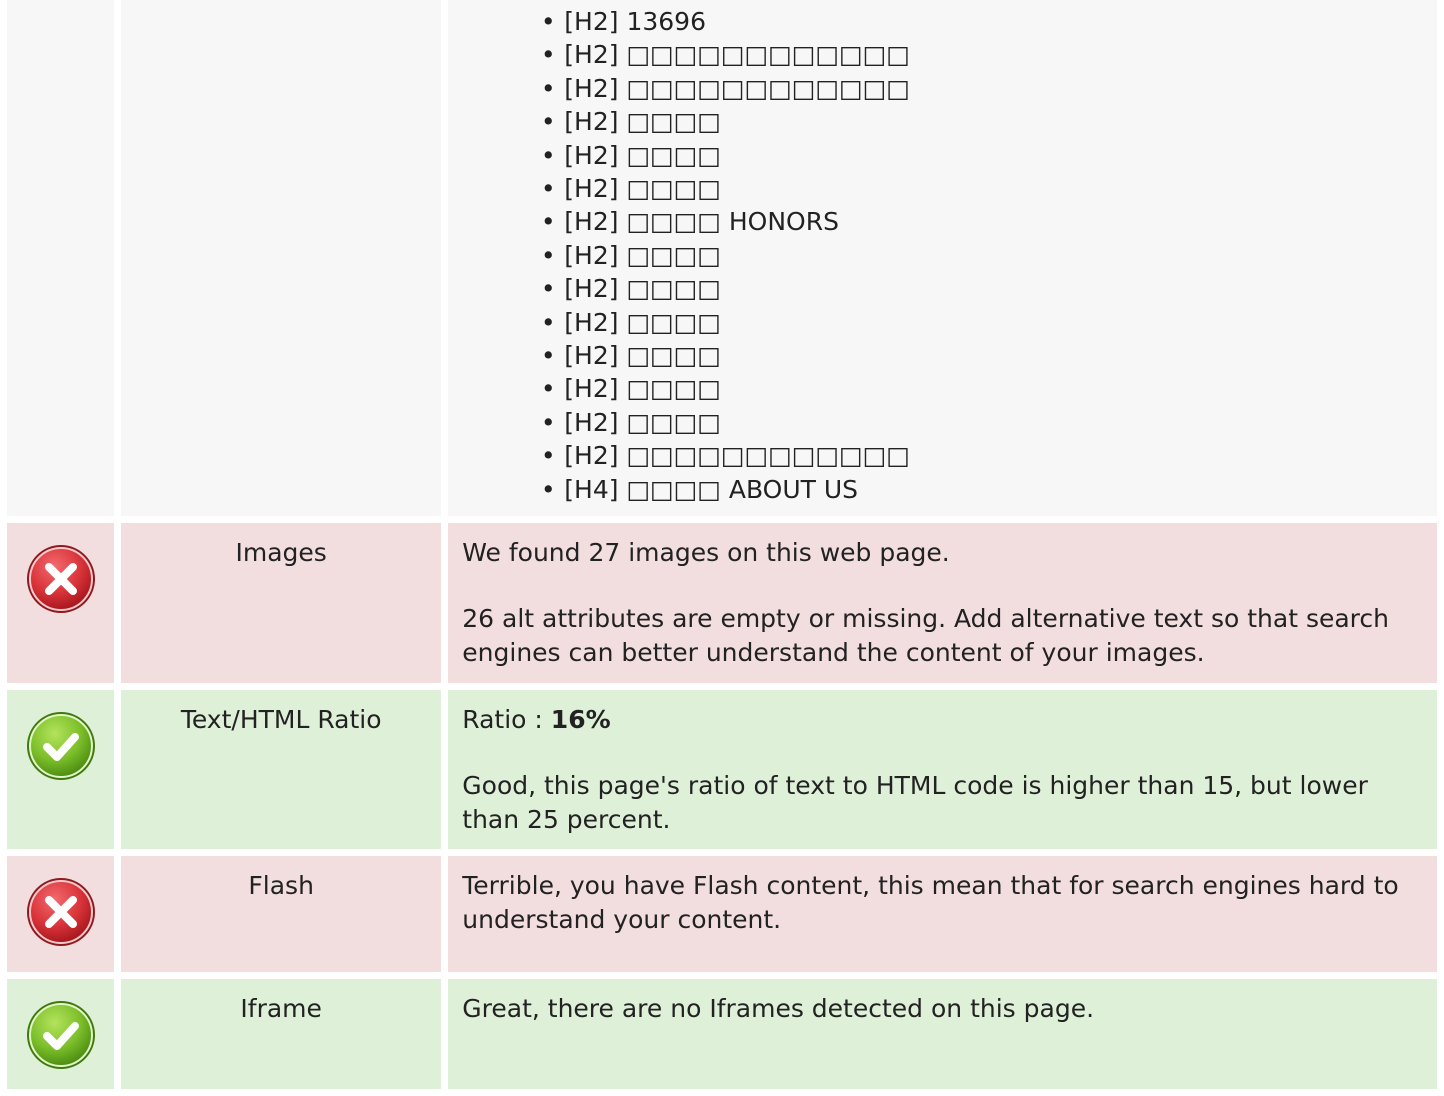  Describe the element at coordinates (711, 489) in the screenshot. I see `heading-text: [H4] □□□□ ABOUT US` at that location.